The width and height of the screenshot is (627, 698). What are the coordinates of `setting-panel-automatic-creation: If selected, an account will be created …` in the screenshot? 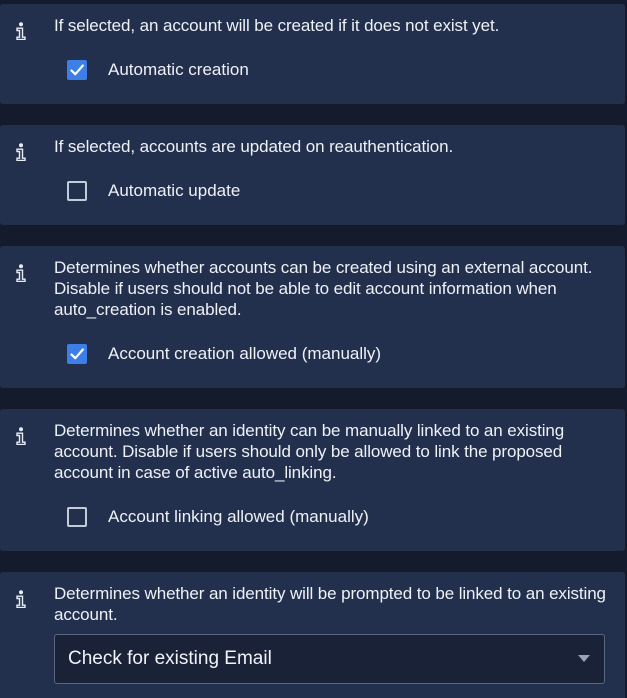 It's located at (312, 54).